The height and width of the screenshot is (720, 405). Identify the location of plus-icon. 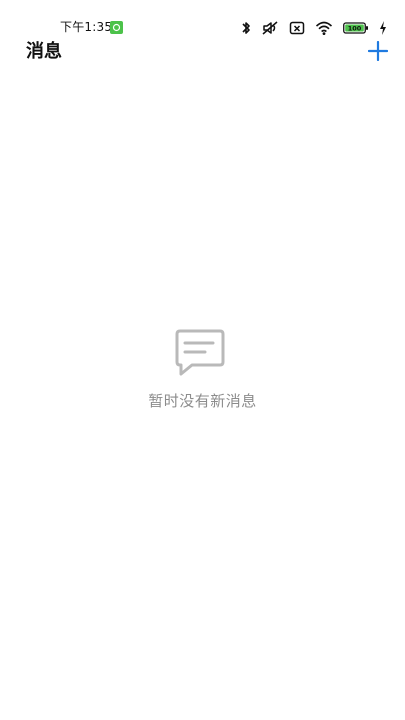
(378, 52).